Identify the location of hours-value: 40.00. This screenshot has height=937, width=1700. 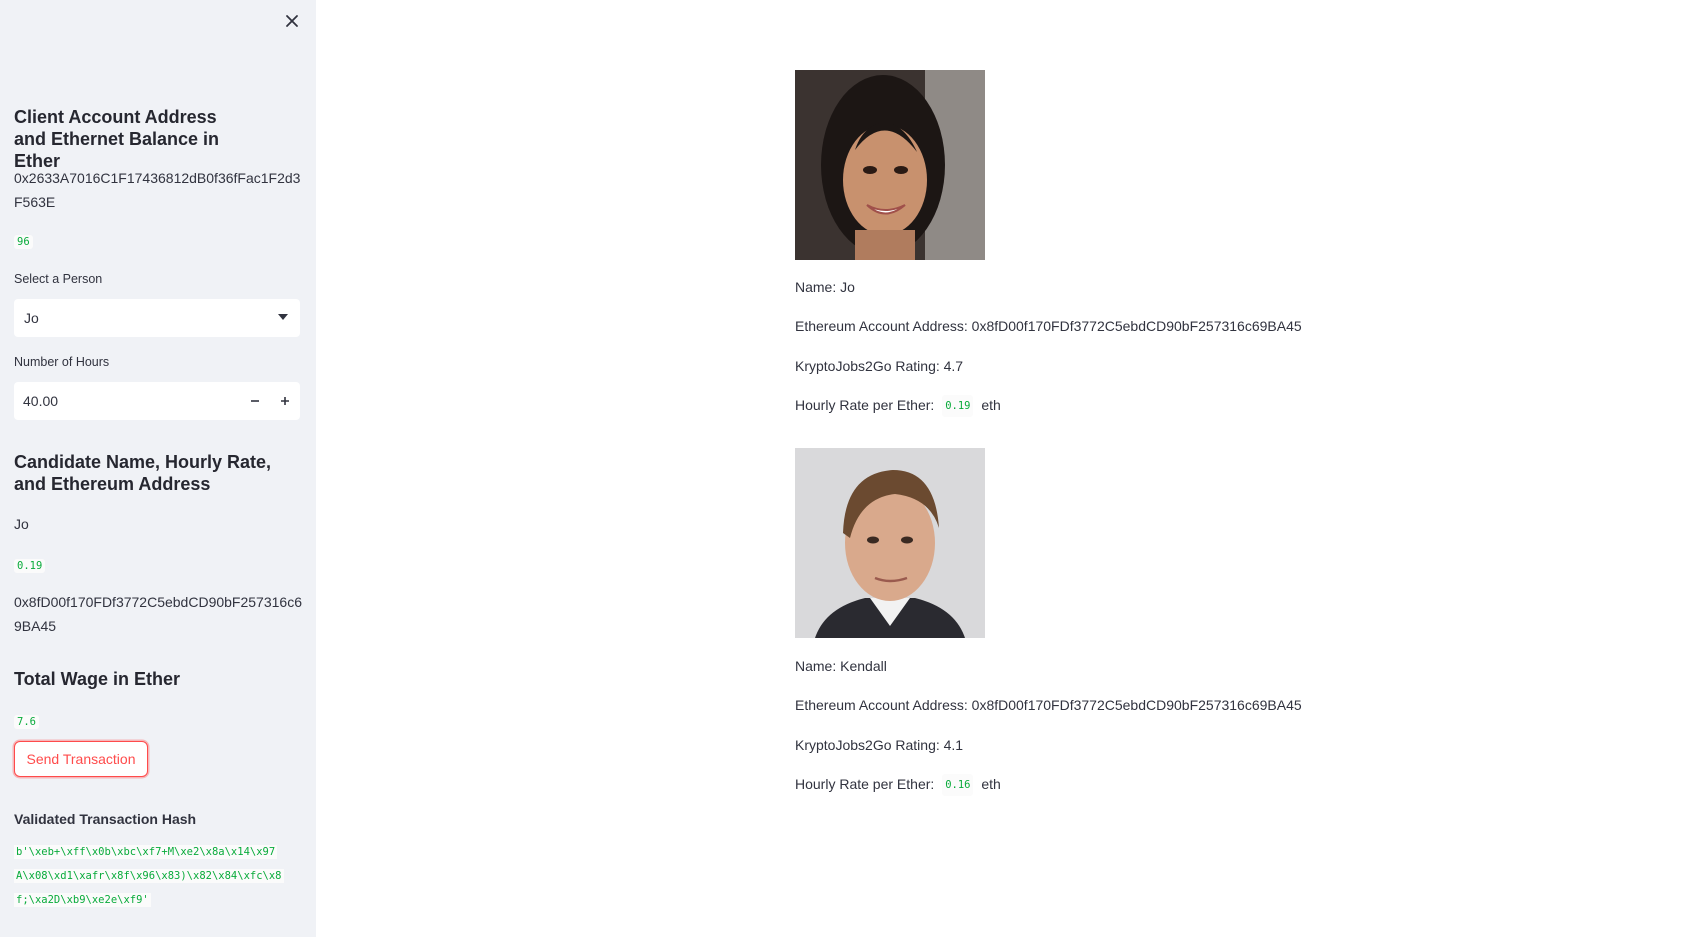
(127, 401).